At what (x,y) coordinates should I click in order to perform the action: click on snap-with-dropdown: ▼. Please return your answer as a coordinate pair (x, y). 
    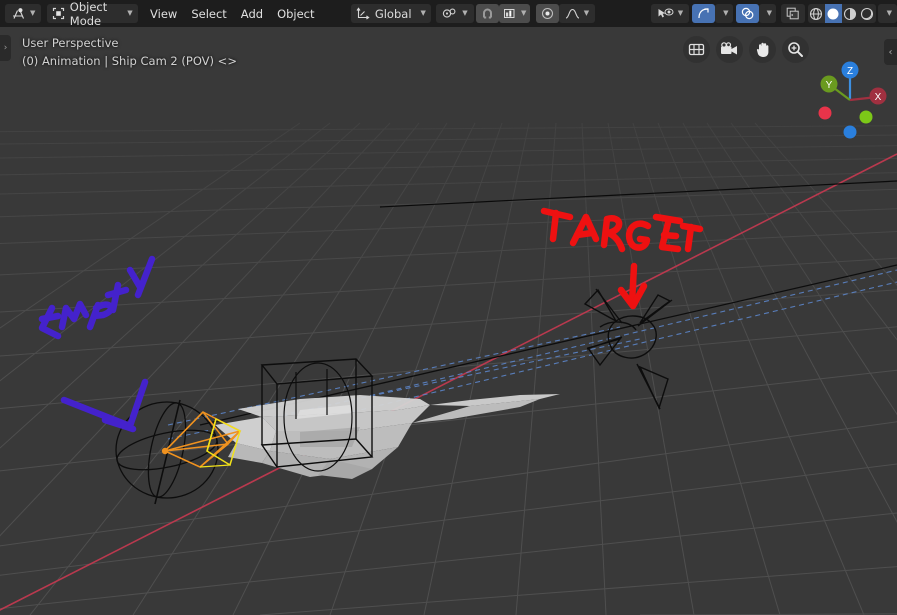
    Looking at the image, I should click on (455, 13).